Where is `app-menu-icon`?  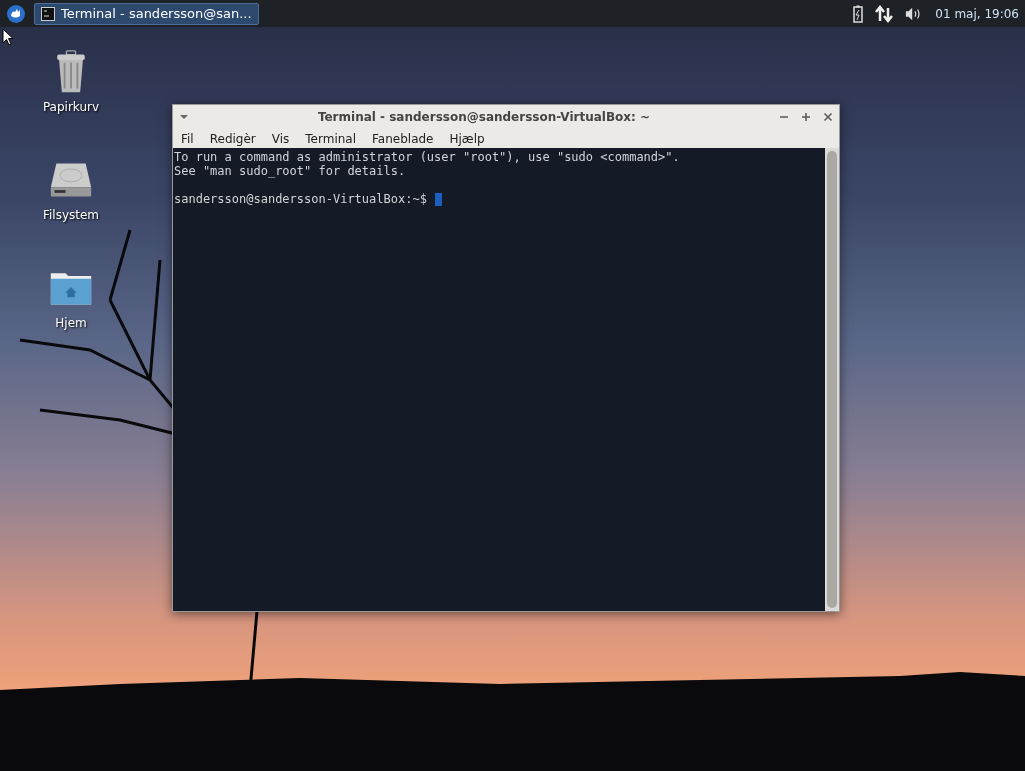
app-menu-icon is located at coordinates (16, 13).